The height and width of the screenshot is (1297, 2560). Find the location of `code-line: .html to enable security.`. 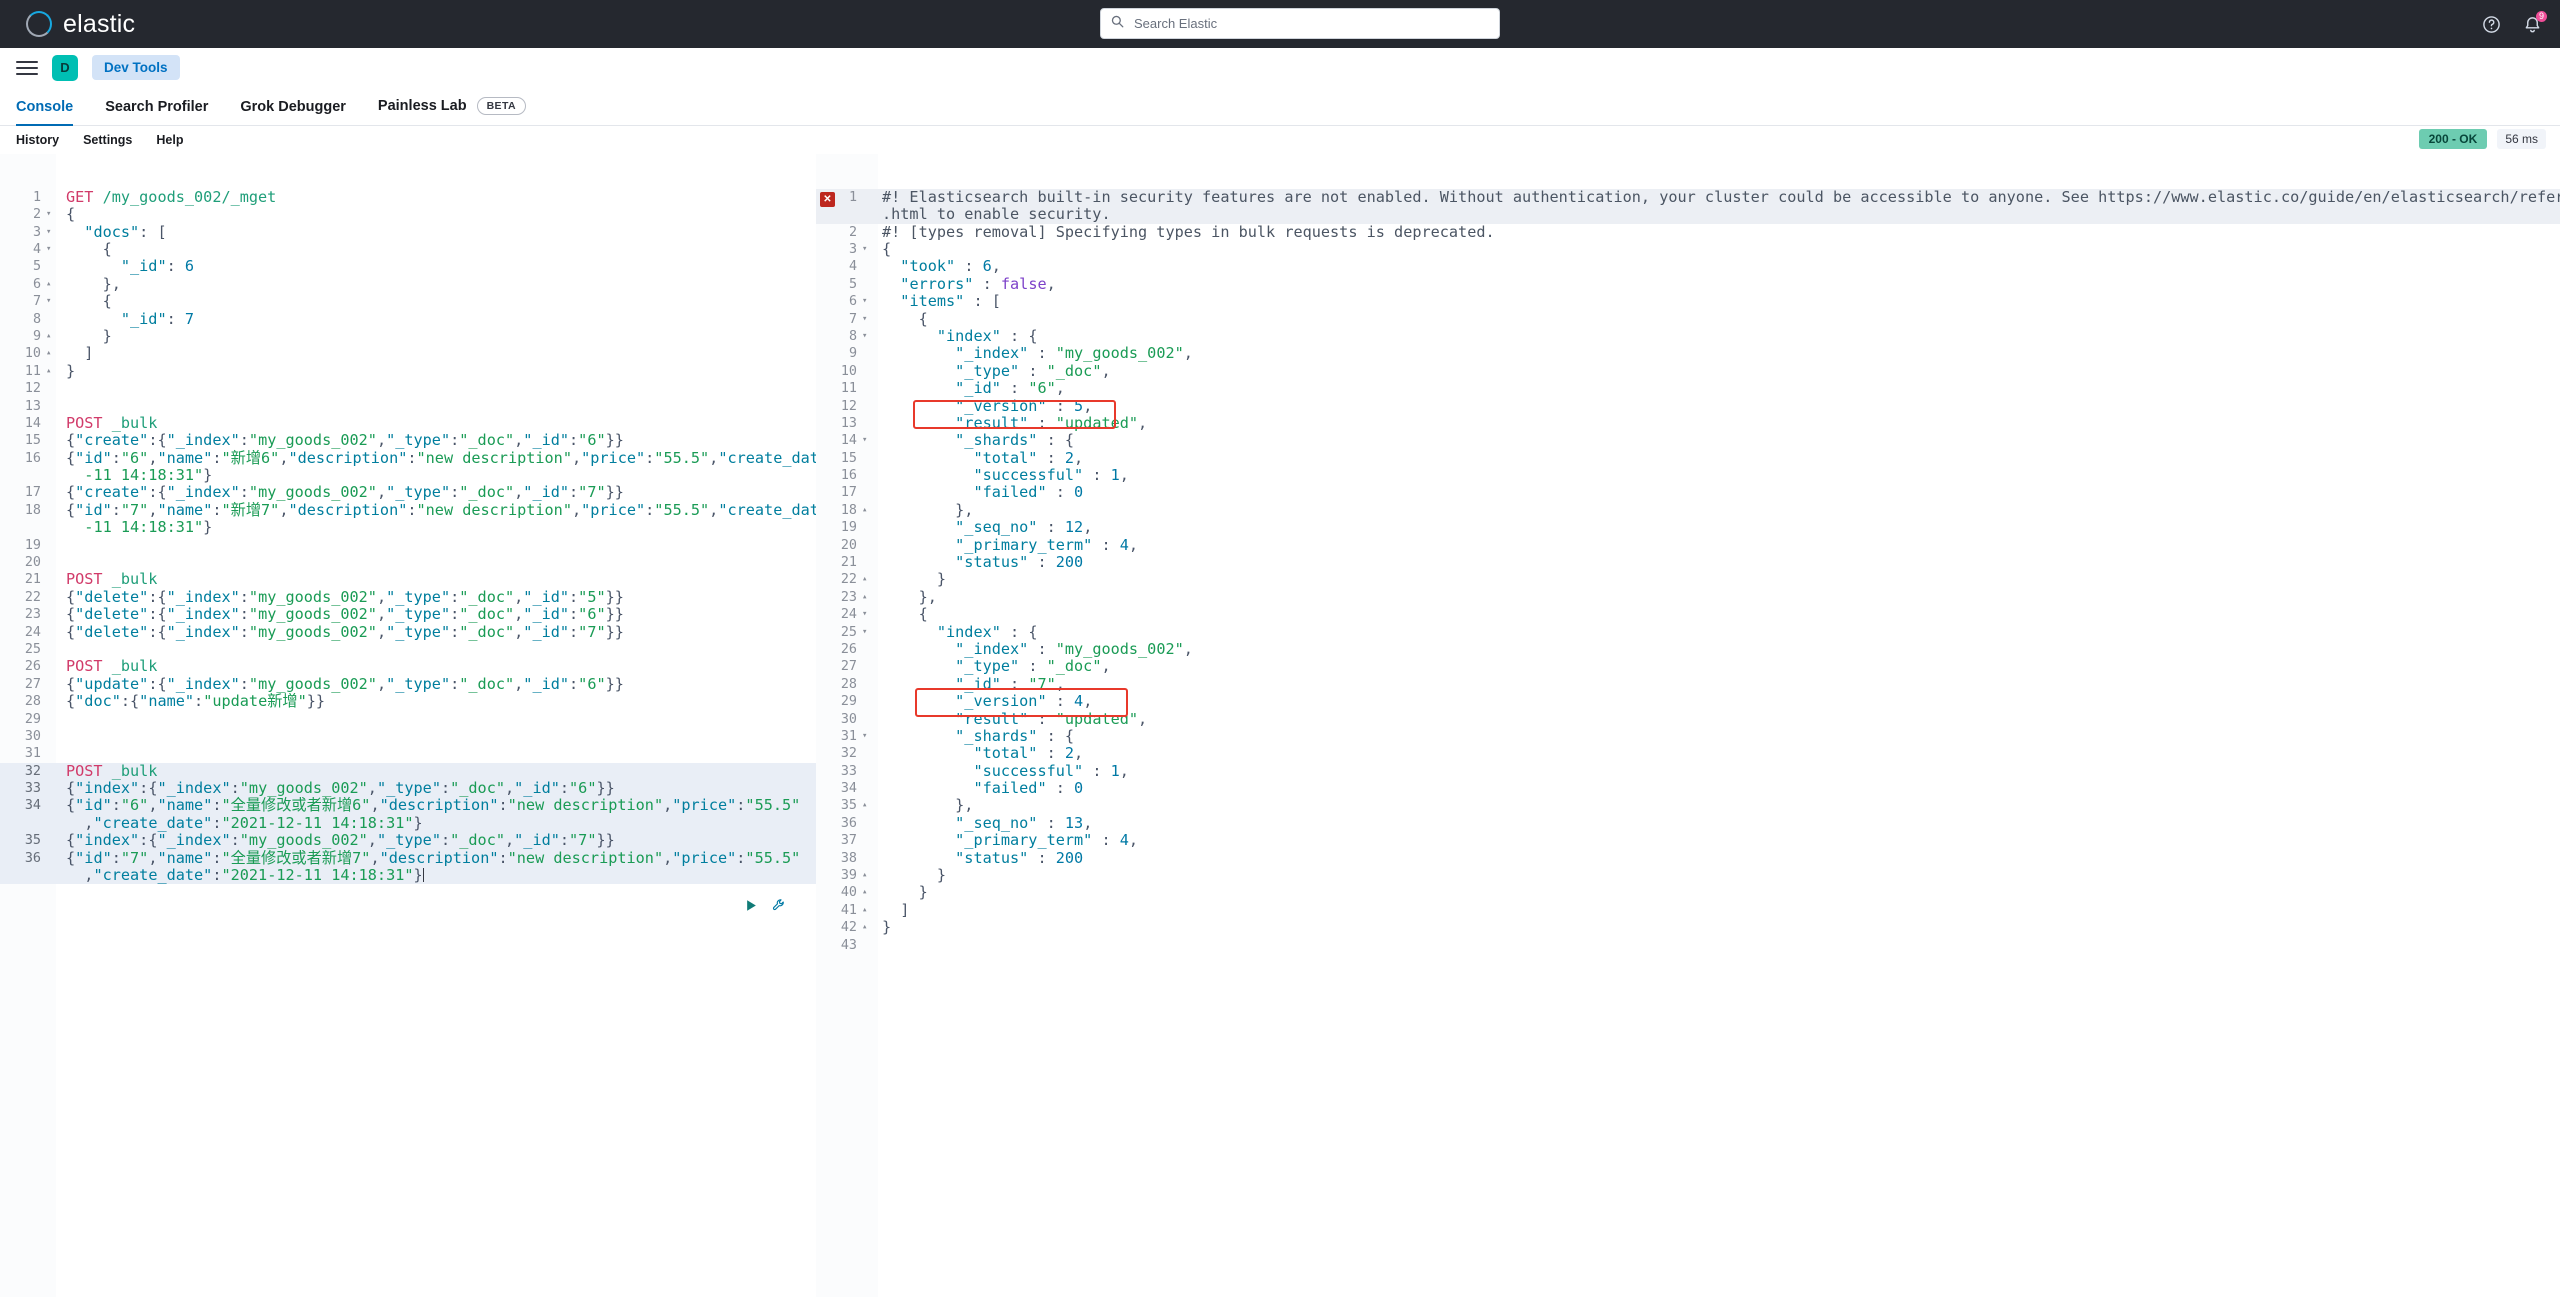

code-line: .html to enable security. is located at coordinates (1688, 215).